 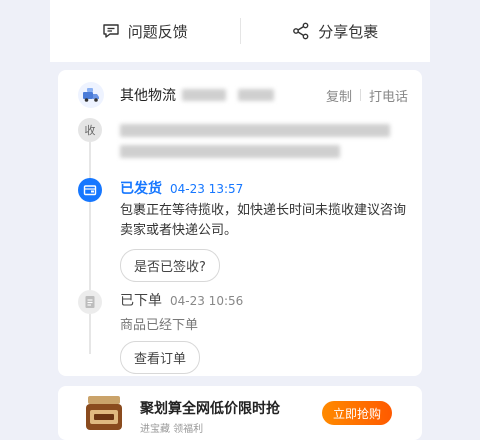 I want to click on carrier-name: 其他物流, so click(x=148, y=96).